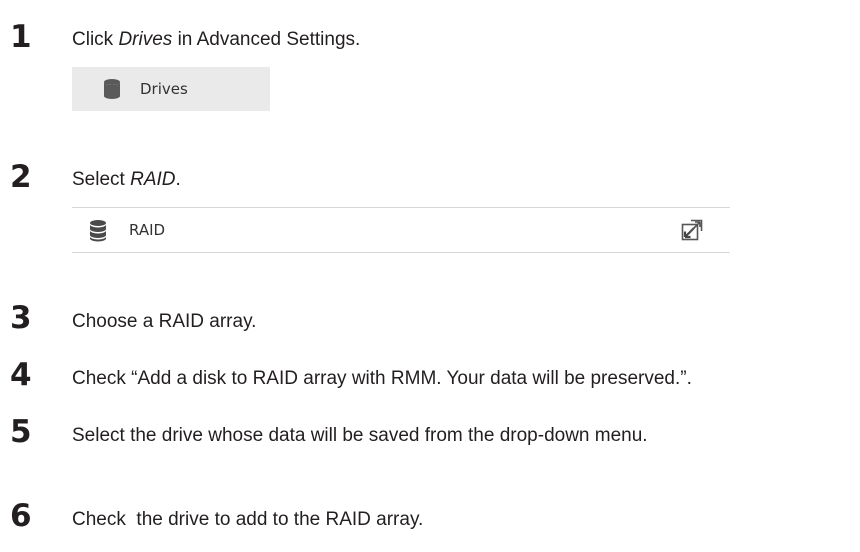 Image resolution: width=860 pixels, height=552 pixels. I want to click on raid-label: RAID, so click(147, 230).